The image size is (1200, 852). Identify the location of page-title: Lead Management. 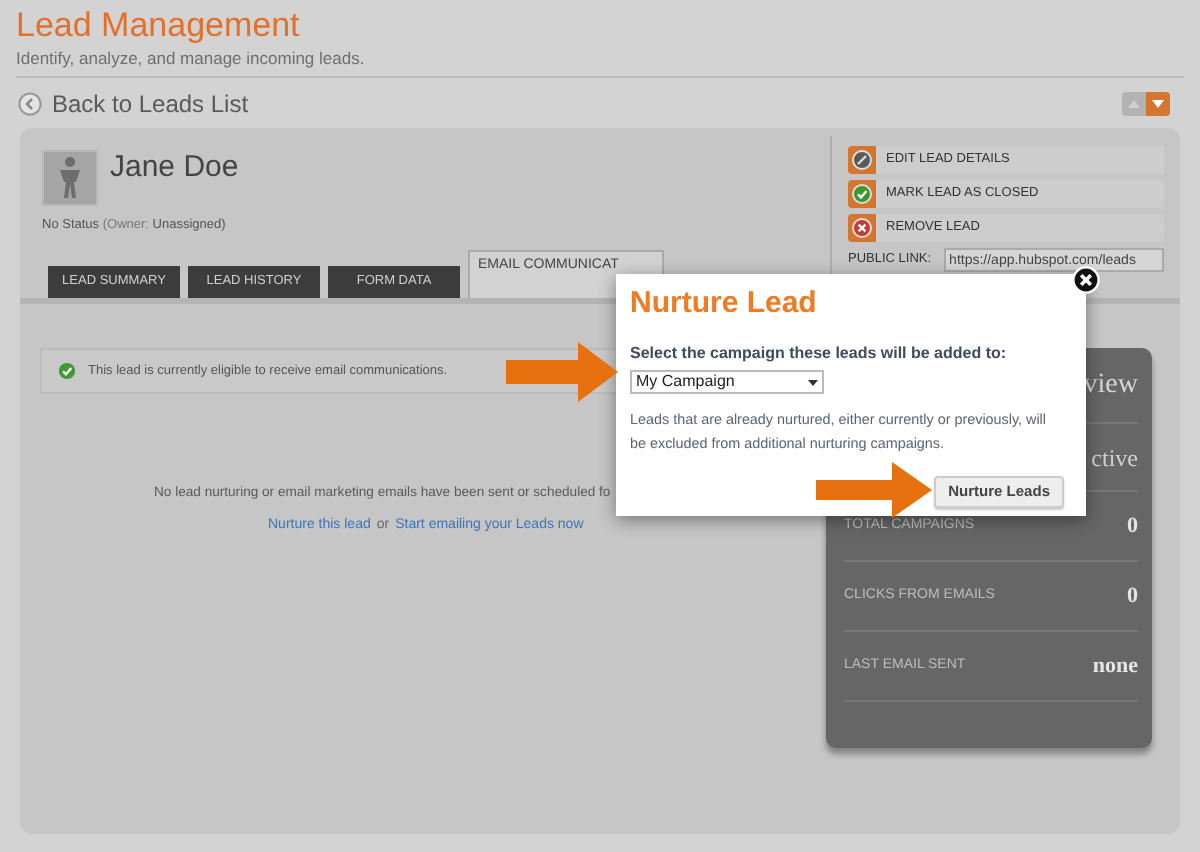
(158, 26).